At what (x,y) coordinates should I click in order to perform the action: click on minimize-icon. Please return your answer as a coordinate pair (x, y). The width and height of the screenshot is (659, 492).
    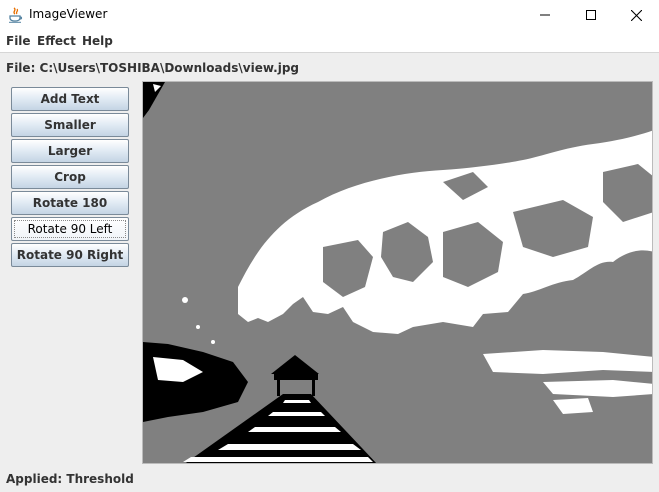
    Looking at the image, I should click on (545, 15).